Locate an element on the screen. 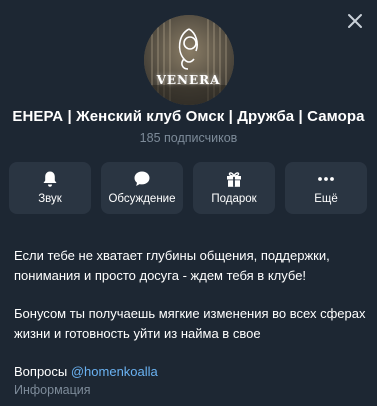 Image resolution: width=377 pixels, height=406 pixels. channel-avatar: VENERA is located at coordinates (188, 60).